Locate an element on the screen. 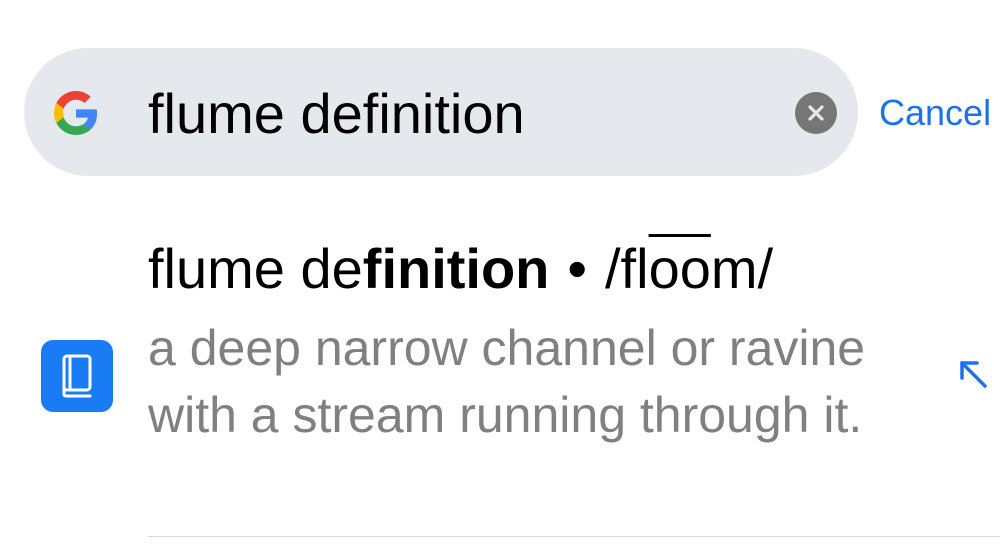 The image size is (1000, 550). suggestion-title-prefix: flume de is located at coordinates (255, 268).